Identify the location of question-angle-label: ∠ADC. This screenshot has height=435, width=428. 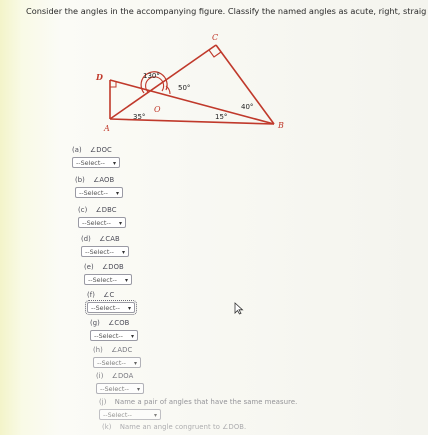
(122, 350).